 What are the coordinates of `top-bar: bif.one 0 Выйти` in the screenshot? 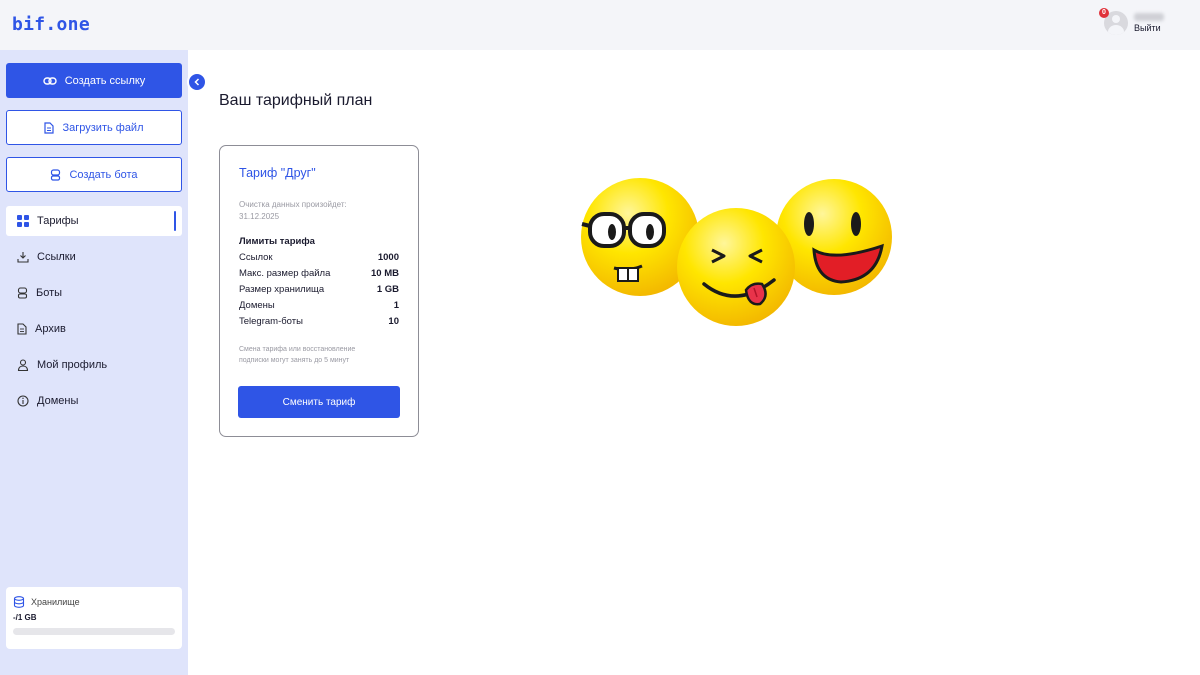 It's located at (600, 25).